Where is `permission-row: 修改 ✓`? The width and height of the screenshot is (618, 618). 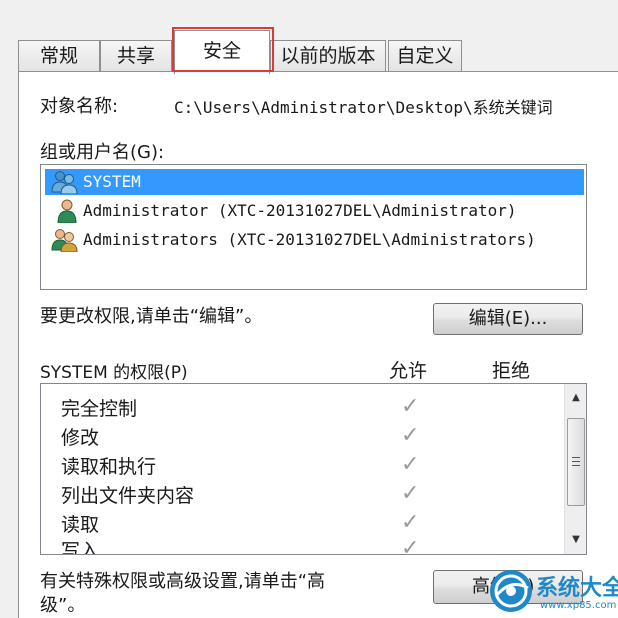
permission-row: 修改 ✓ is located at coordinates (301, 435).